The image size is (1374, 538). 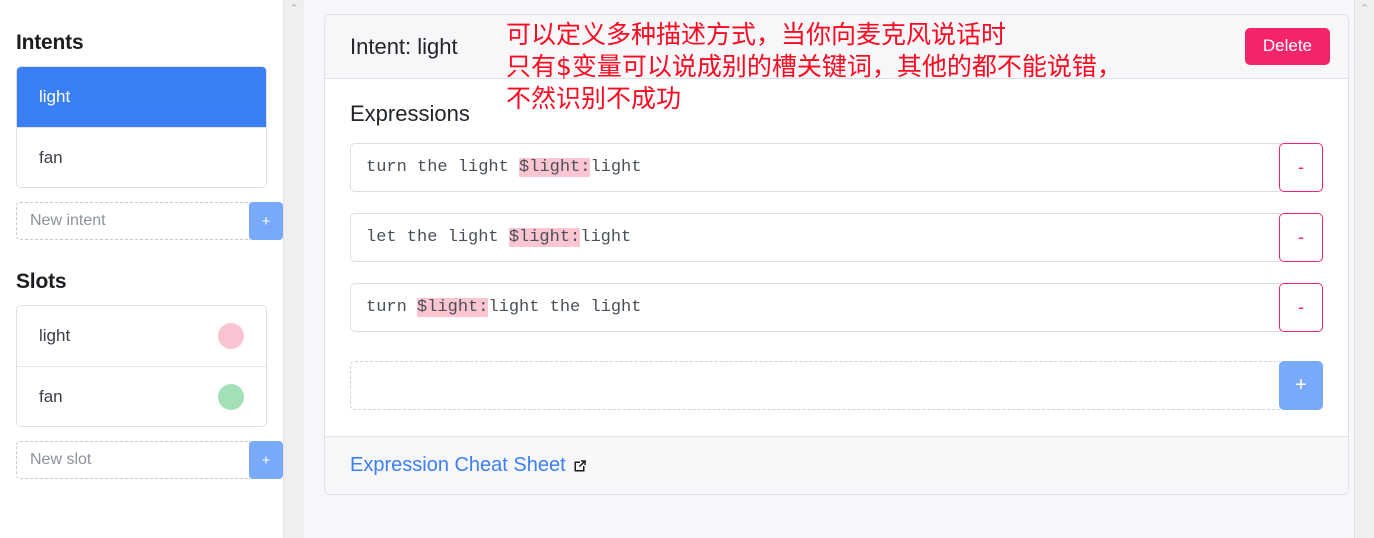 I want to click on expression-prefix: let the light, so click(x=437, y=237).